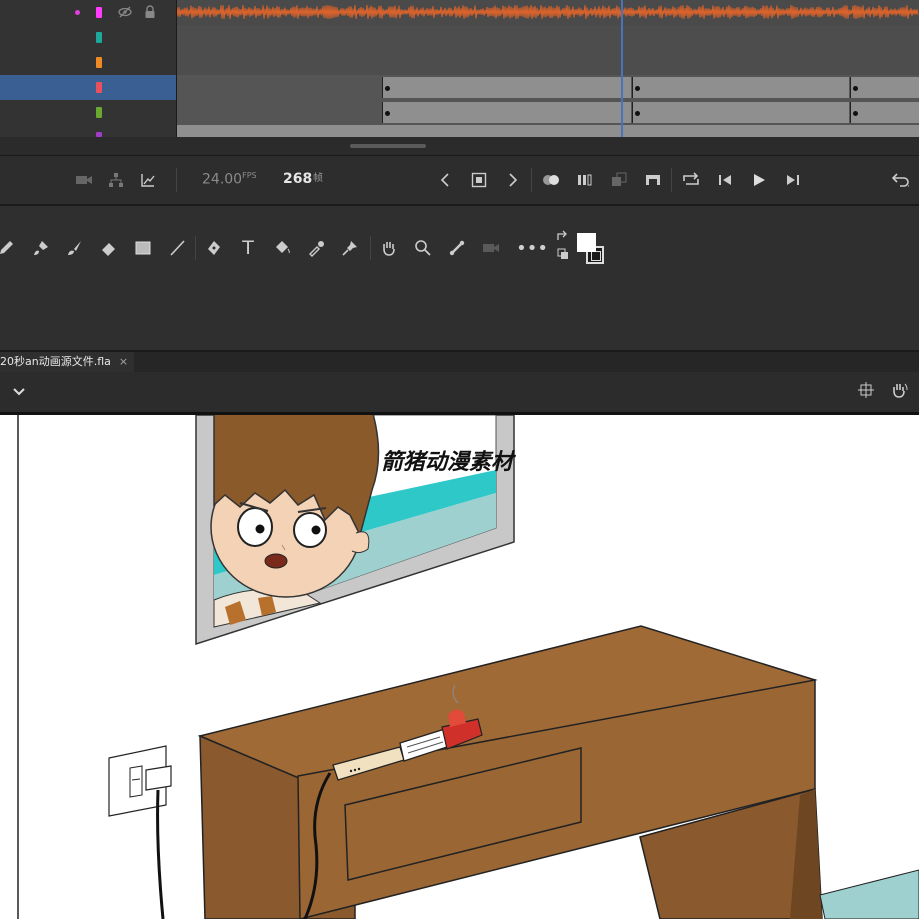 This screenshot has width=919, height=919. Describe the element at coordinates (532, 248) in the screenshot. I see `more-icon: •••` at that location.